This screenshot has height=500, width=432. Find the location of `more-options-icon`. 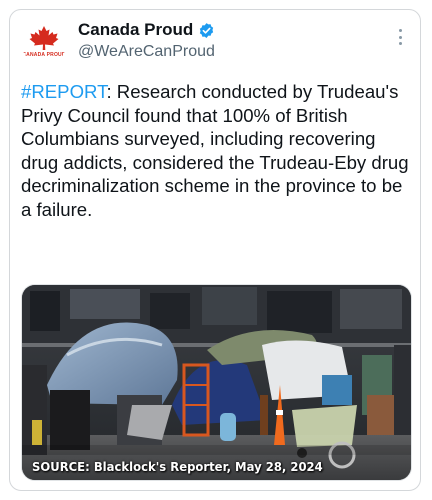

more-options-icon is located at coordinates (400, 37).